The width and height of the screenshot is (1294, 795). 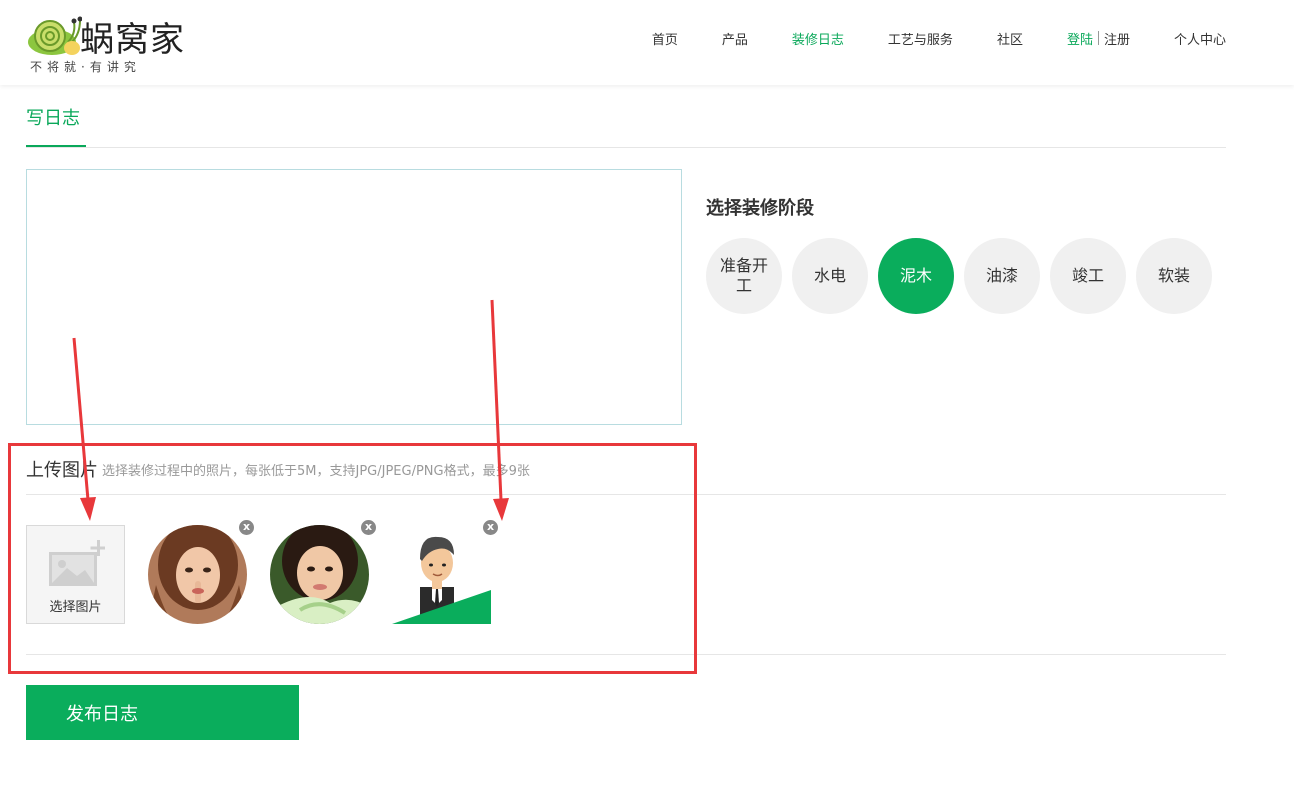 What do you see at coordinates (818, 38) in the screenshot?
I see `nav-journal: 装修日志` at bounding box center [818, 38].